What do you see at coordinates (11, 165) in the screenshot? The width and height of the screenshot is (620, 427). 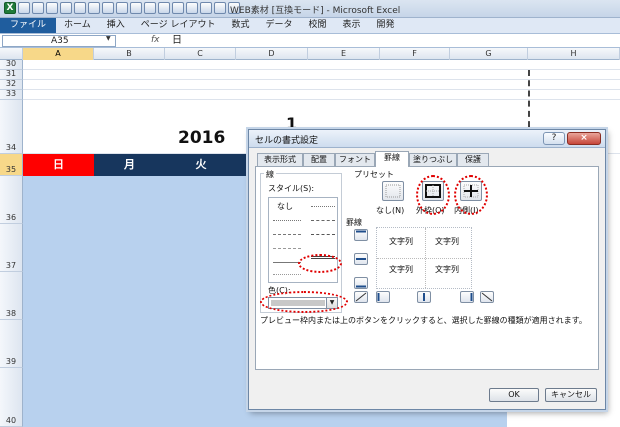 I see `row-header-selected: 35` at bounding box center [11, 165].